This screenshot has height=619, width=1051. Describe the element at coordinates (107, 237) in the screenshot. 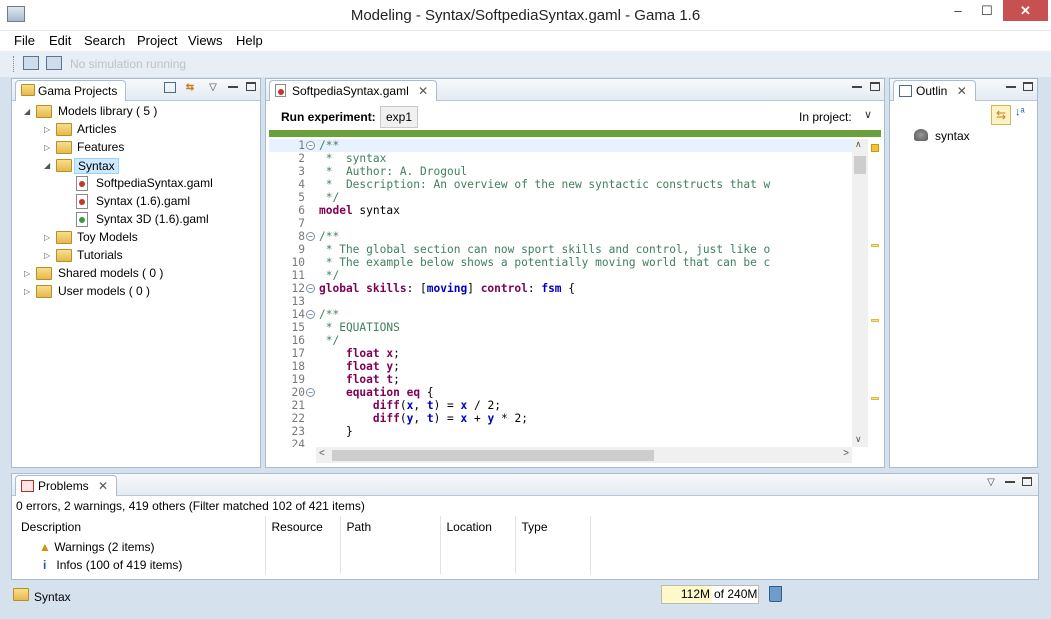

I see `tree-item-label: Toy Models` at that location.